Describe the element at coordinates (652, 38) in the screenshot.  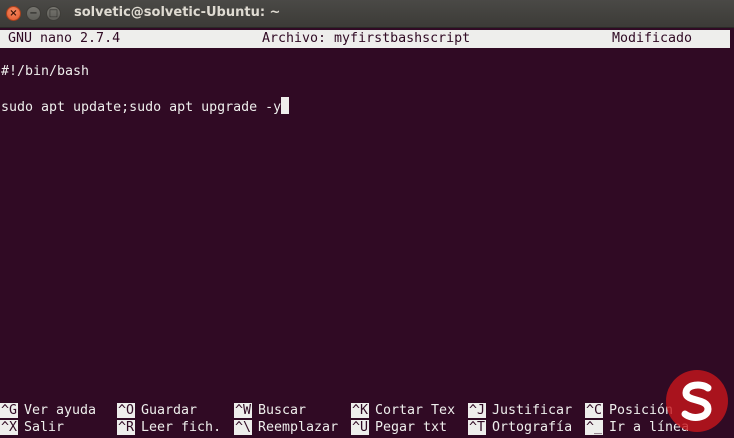
I see `nano-modified-status: Modificado` at that location.